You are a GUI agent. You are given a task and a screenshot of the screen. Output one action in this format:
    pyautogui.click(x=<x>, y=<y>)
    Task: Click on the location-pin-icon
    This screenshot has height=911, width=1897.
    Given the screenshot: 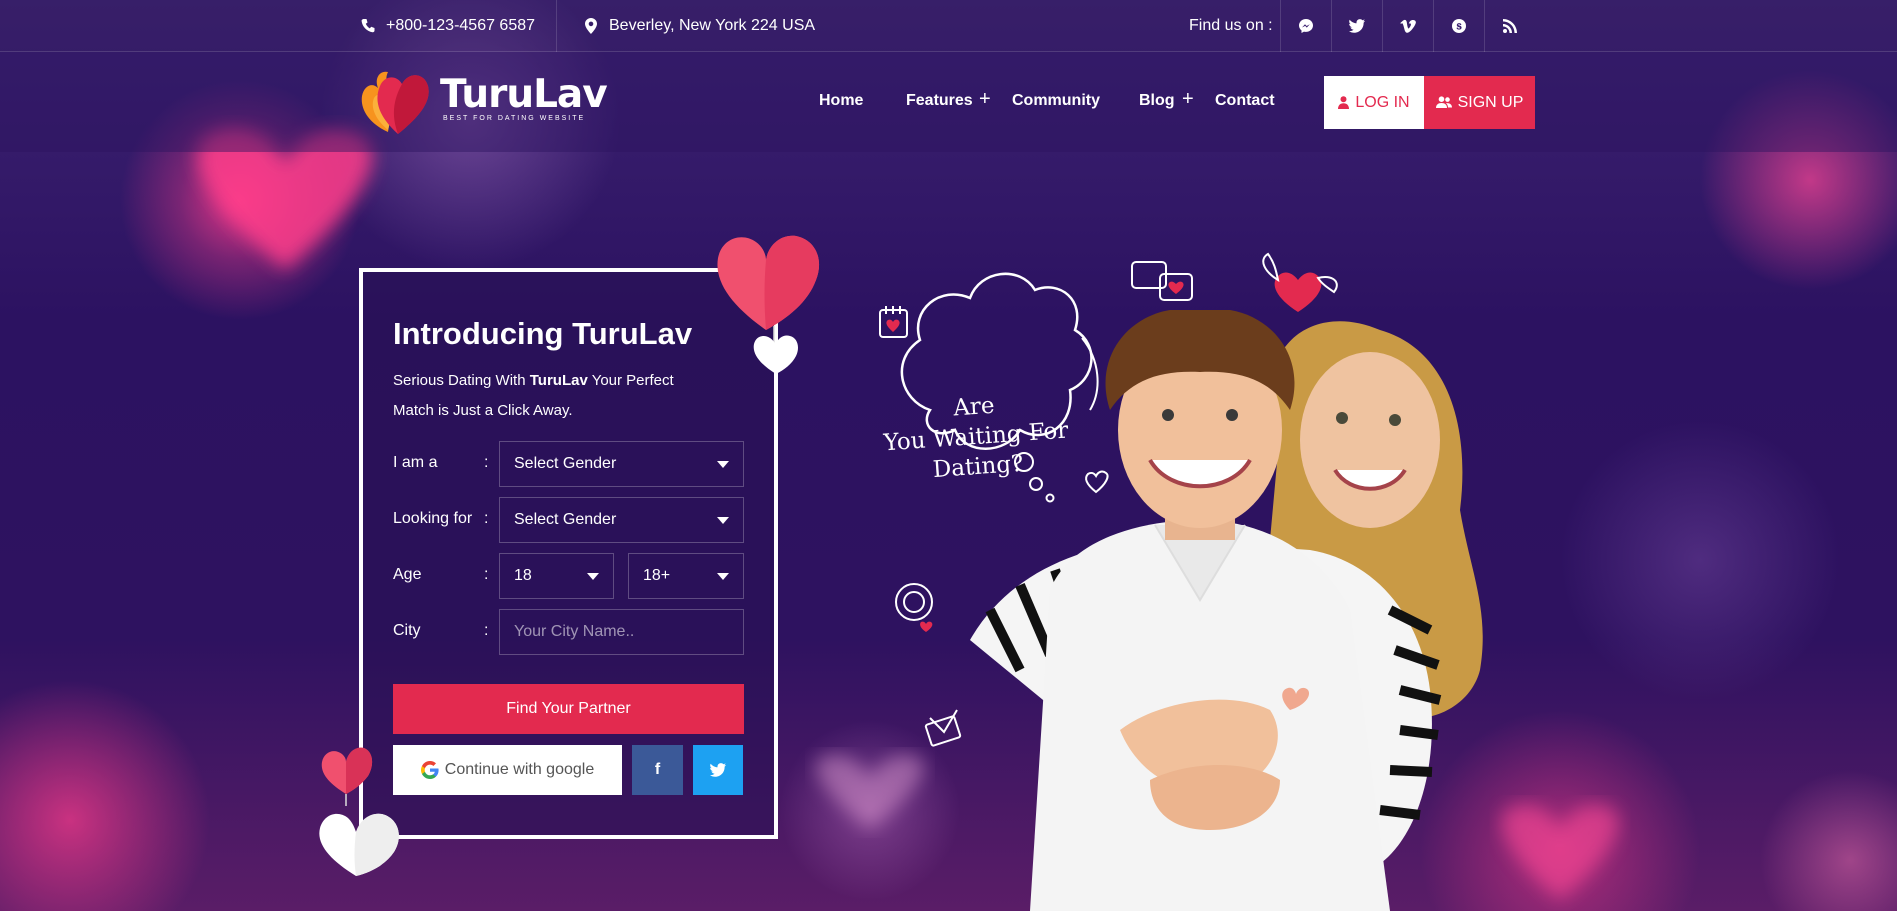 What is the action you would take?
    pyautogui.click(x=591, y=26)
    